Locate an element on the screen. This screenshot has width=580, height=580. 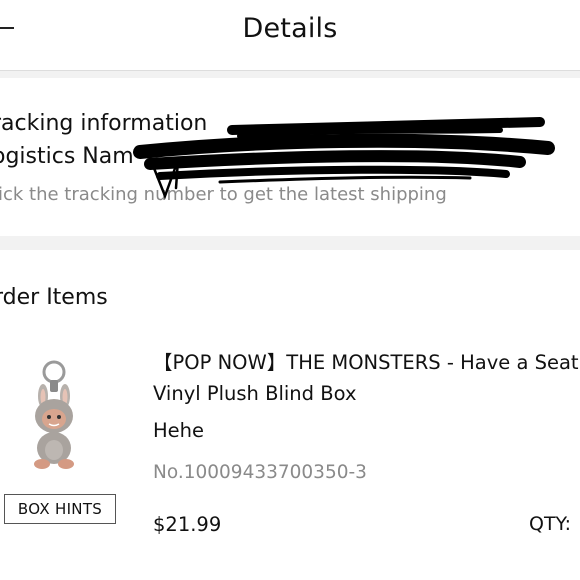
quantity-label: QTY: is located at coordinates (550, 524).